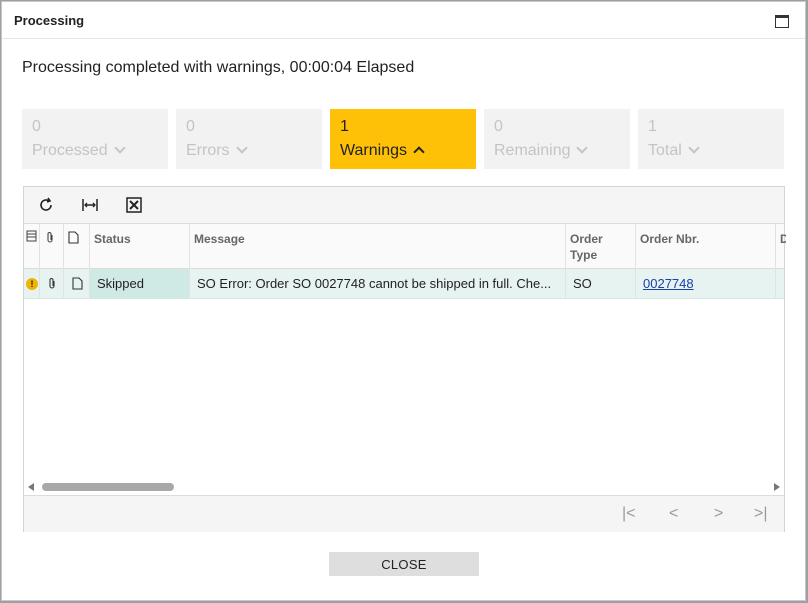 This screenshot has width=808, height=603. I want to click on row-notes-cell, so click(77, 283).